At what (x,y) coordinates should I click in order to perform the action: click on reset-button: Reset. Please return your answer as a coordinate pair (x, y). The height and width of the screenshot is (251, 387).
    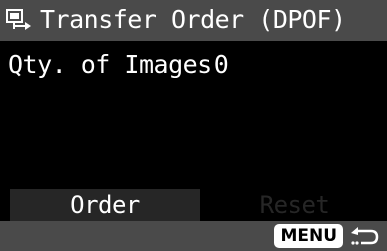
    Looking at the image, I should click on (294, 205).